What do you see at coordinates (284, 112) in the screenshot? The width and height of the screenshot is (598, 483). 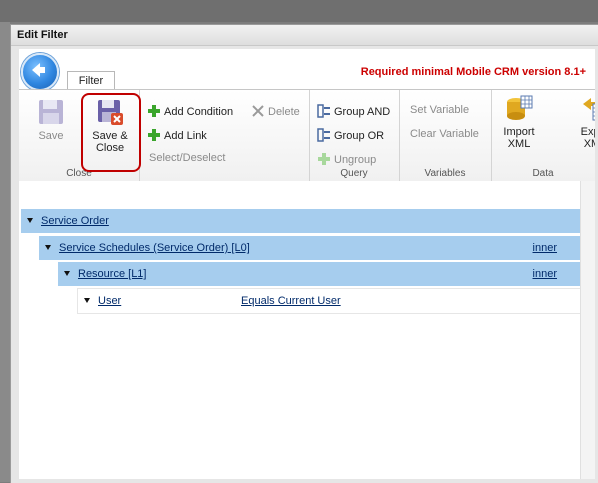 I see `delete-label: Delete` at bounding box center [284, 112].